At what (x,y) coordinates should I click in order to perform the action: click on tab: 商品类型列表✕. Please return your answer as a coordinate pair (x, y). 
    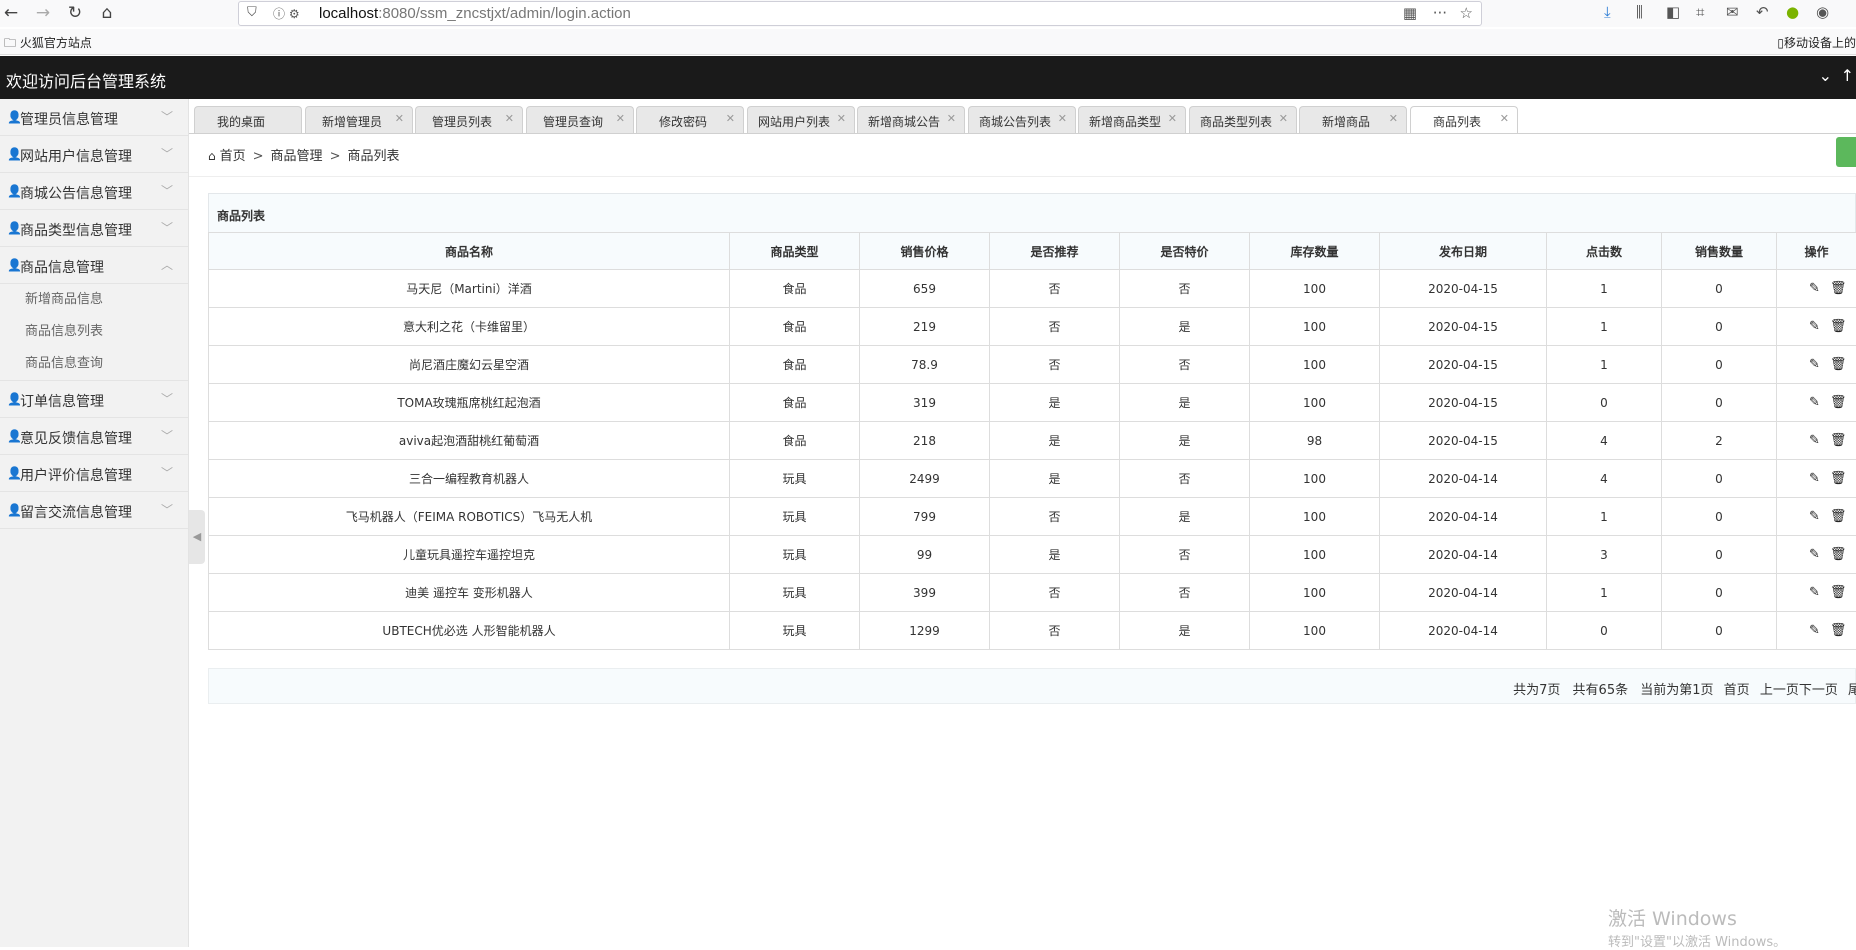
    Looking at the image, I should click on (1243, 119).